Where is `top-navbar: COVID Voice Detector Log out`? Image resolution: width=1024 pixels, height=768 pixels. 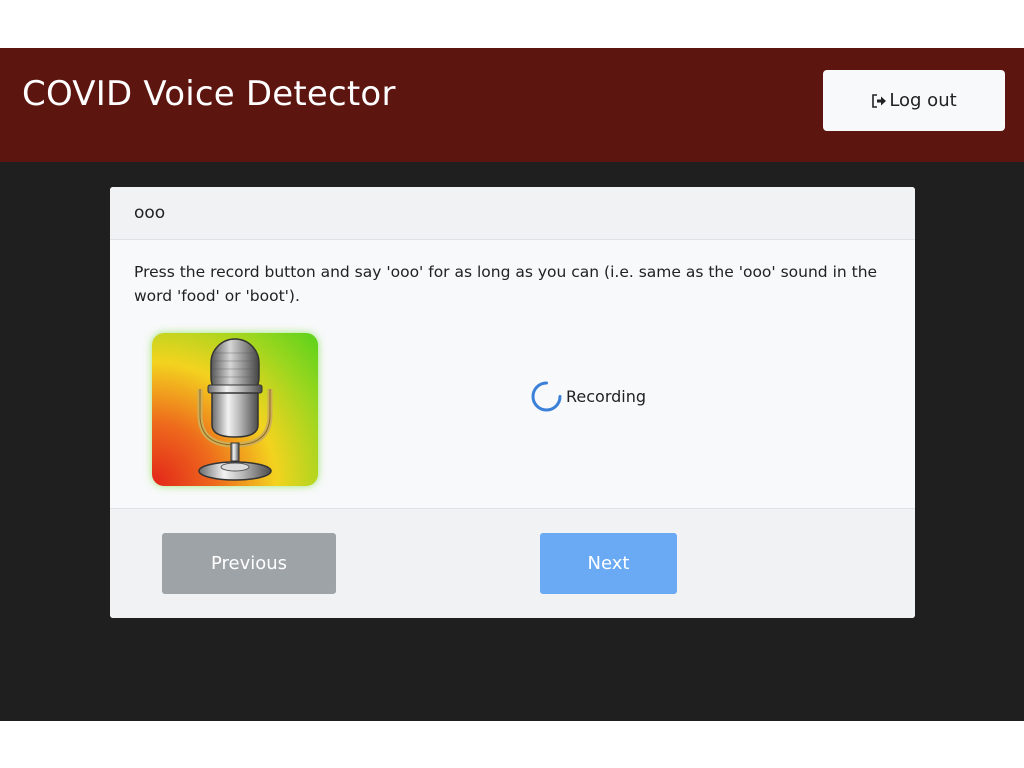
top-navbar: COVID Voice Detector Log out is located at coordinates (512, 105).